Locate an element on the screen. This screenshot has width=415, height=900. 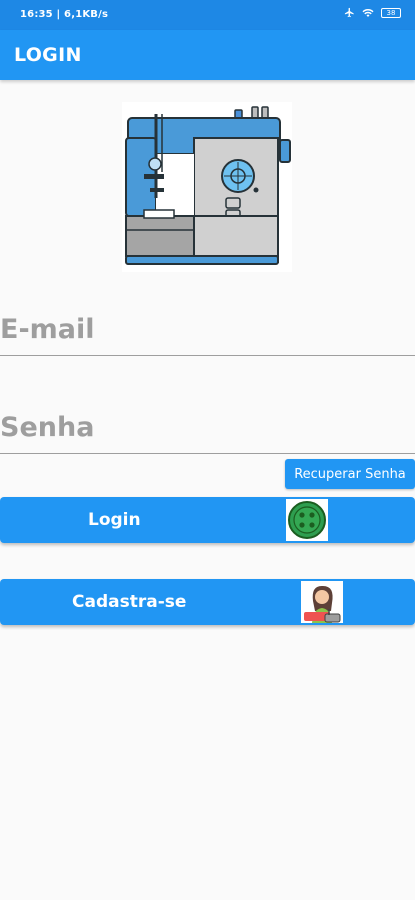
green-button-icon is located at coordinates (307, 520).